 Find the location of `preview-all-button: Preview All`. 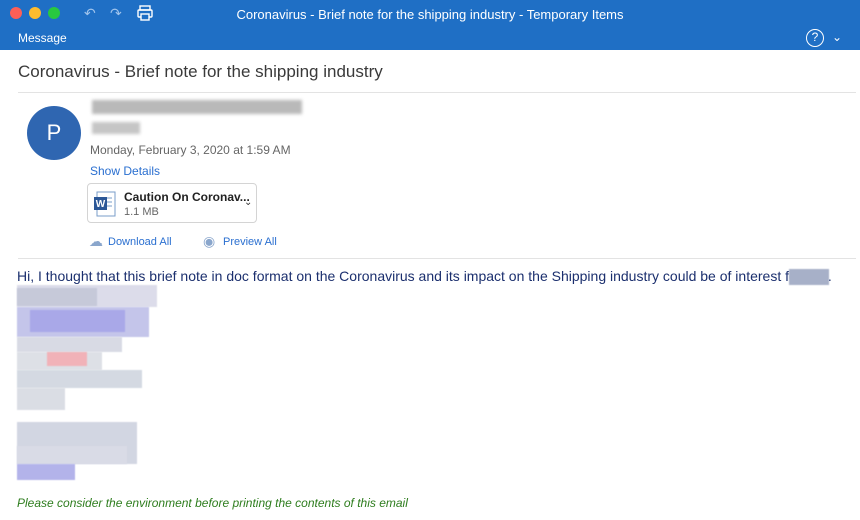

preview-all-button: Preview All is located at coordinates (250, 242).